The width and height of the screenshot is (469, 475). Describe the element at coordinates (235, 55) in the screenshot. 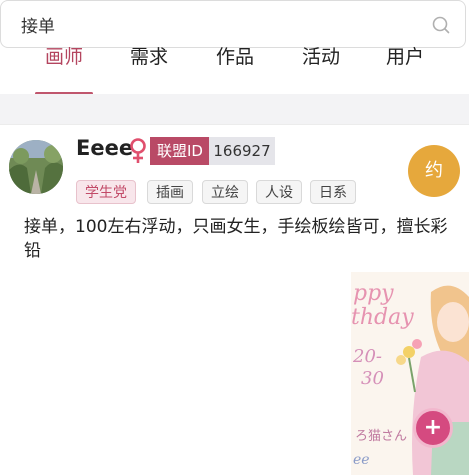

I see `tab-works: 作品` at that location.